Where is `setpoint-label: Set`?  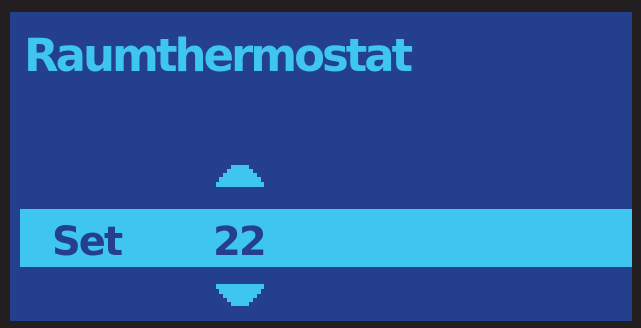 setpoint-label: Set is located at coordinates (87, 242).